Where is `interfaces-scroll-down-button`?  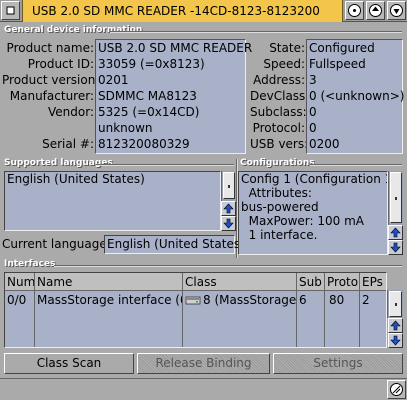
interfaces-scroll-down-button is located at coordinates (395, 340).